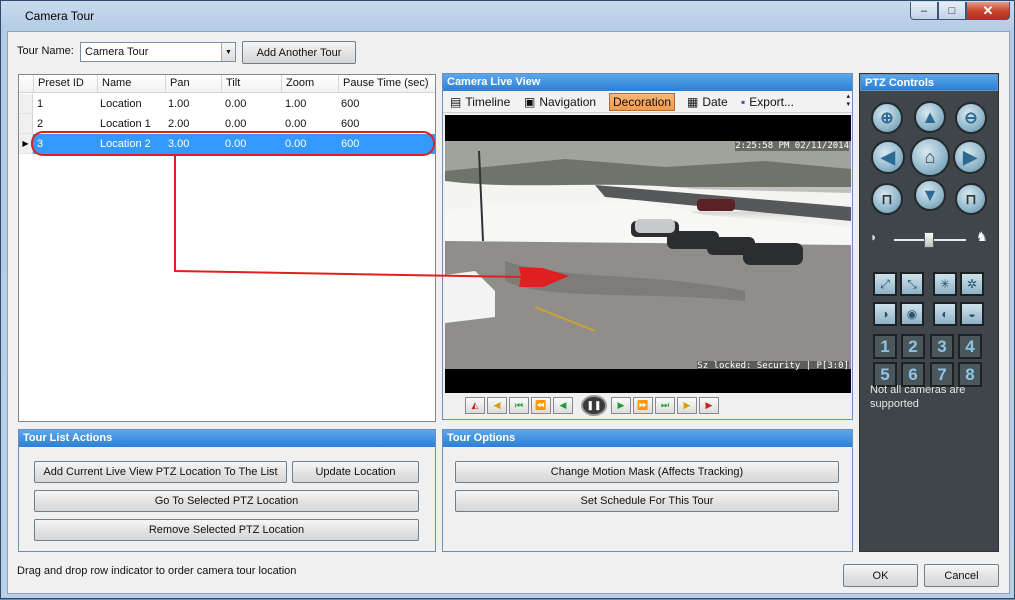  I want to click on cell-name: Location, so click(121, 104).